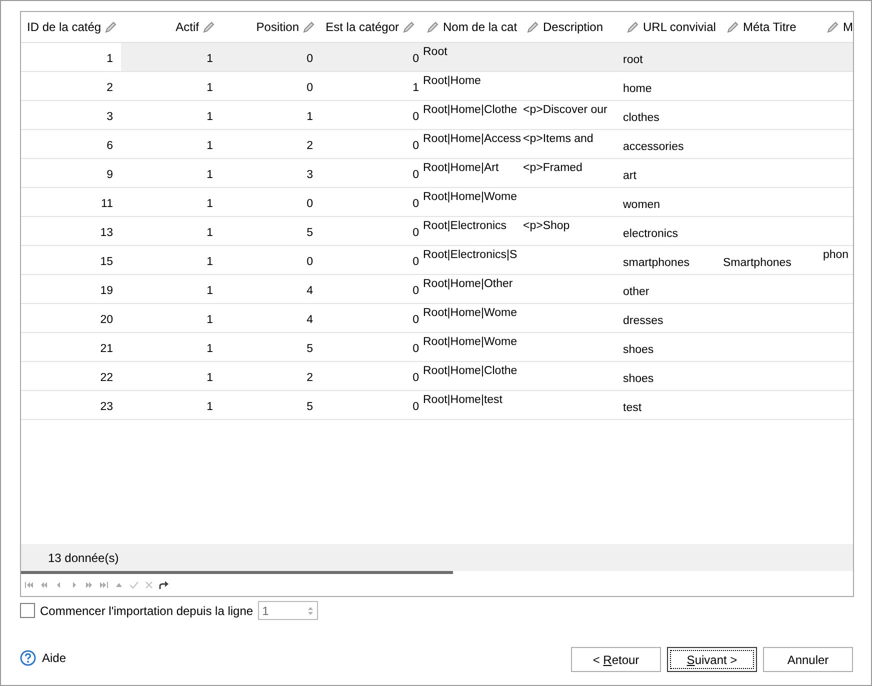 The width and height of the screenshot is (872, 686). Describe the element at coordinates (480, 27) in the screenshot. I see `column-header: Nom de la cat` at that location.